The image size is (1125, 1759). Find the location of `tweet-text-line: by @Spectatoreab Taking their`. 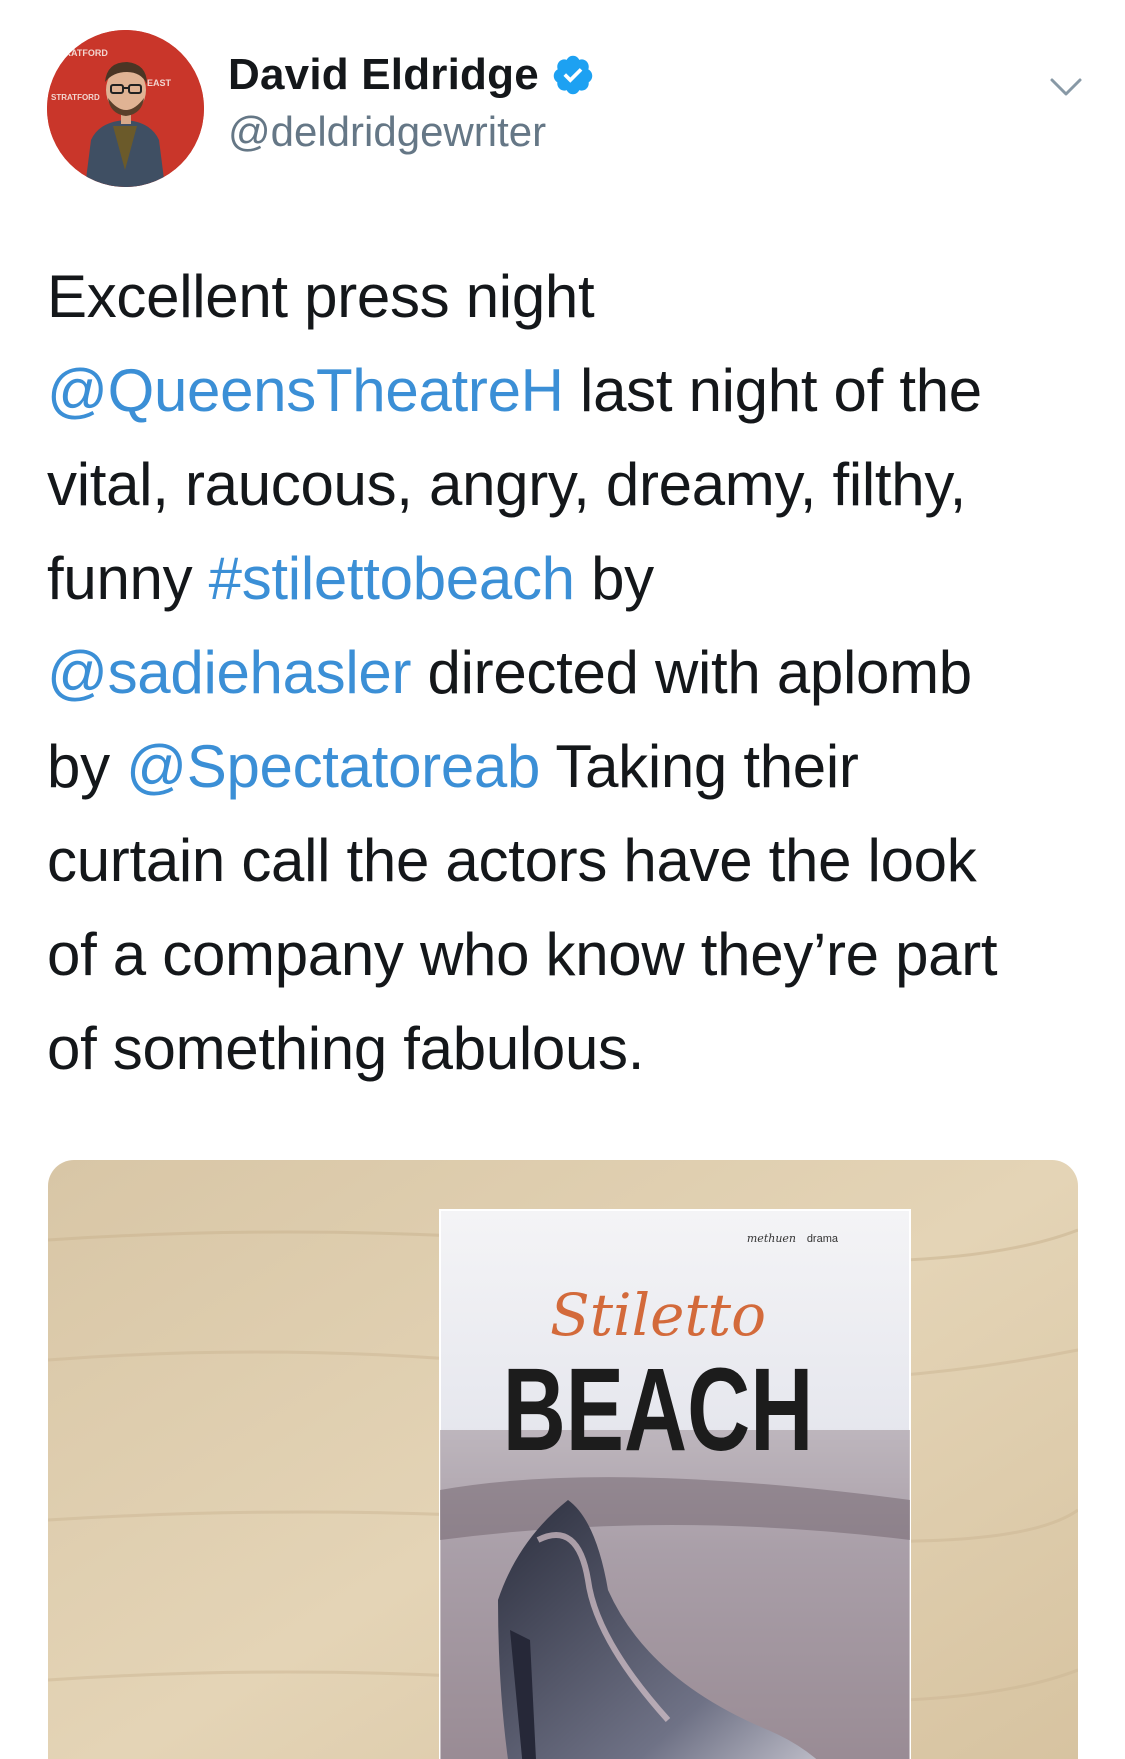

tweet-text-line: by @Spectatoreab Taking their is located at coordinates (567, 767).